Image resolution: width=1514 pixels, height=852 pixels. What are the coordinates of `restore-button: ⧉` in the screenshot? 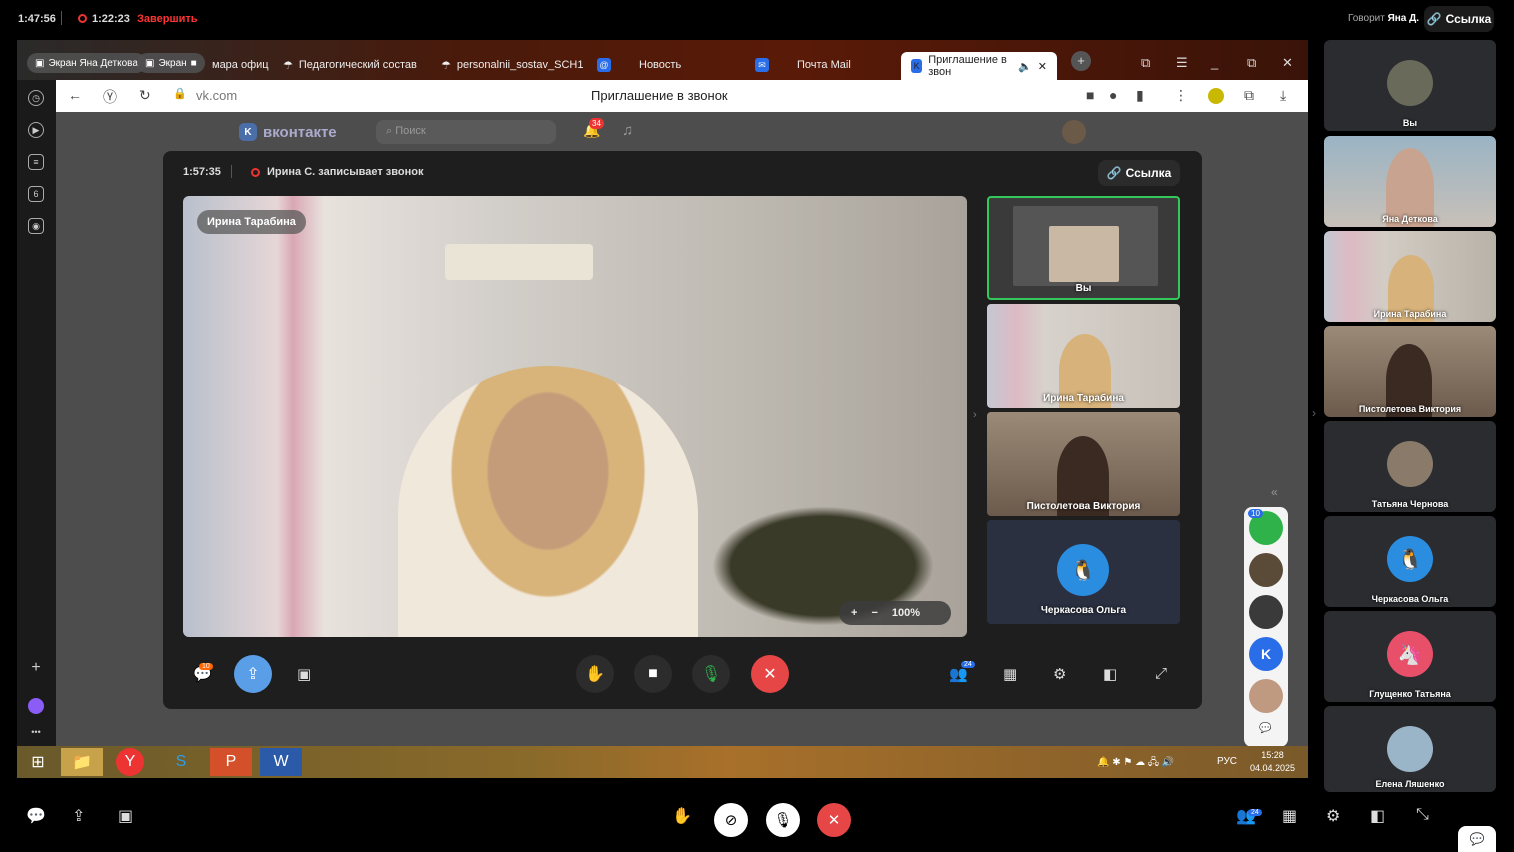 It's located at (1251, 63).